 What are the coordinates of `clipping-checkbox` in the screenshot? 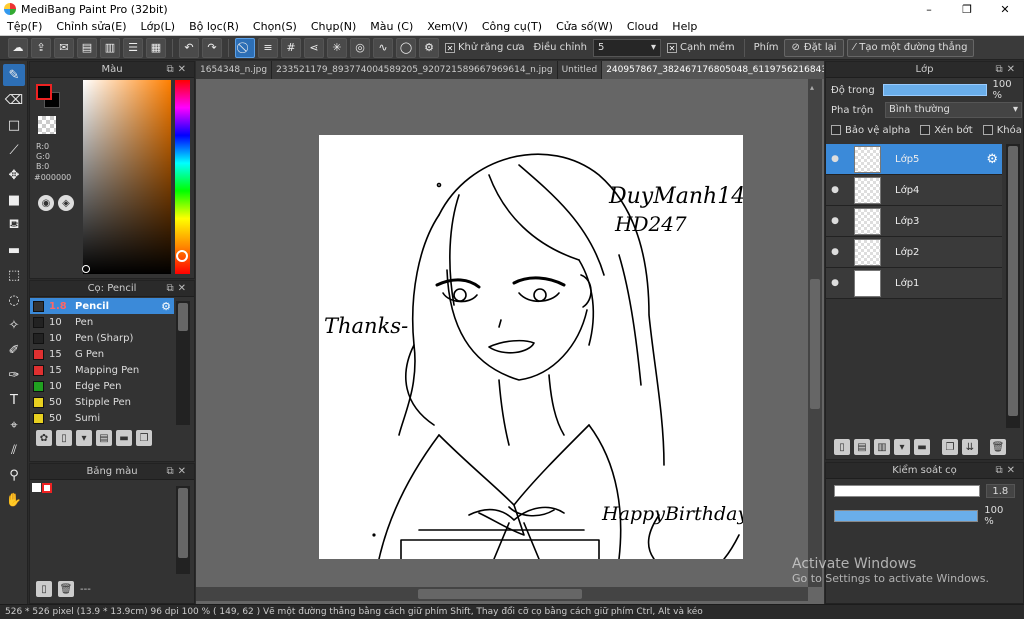 It's located at (925, 130).